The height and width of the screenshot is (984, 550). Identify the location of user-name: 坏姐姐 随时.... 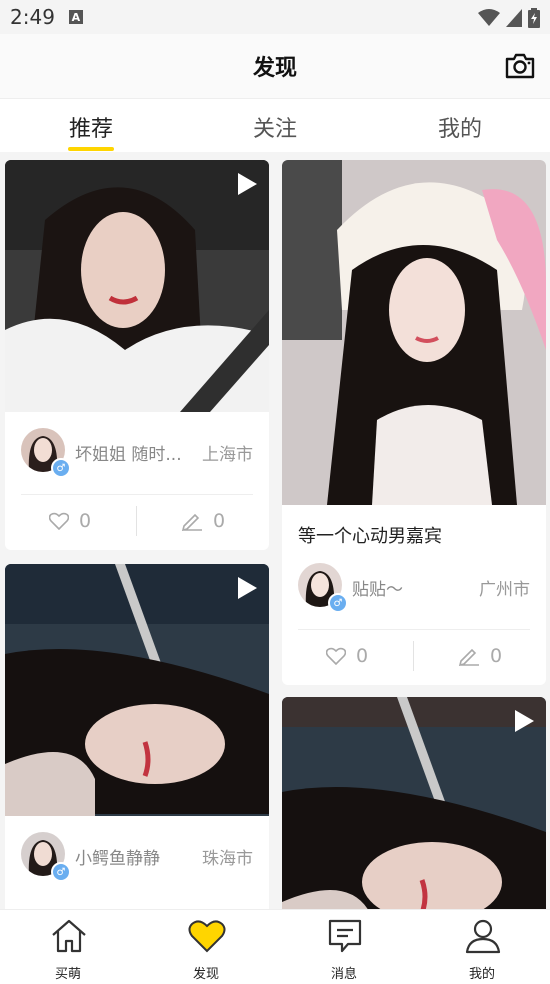
(130, 452).